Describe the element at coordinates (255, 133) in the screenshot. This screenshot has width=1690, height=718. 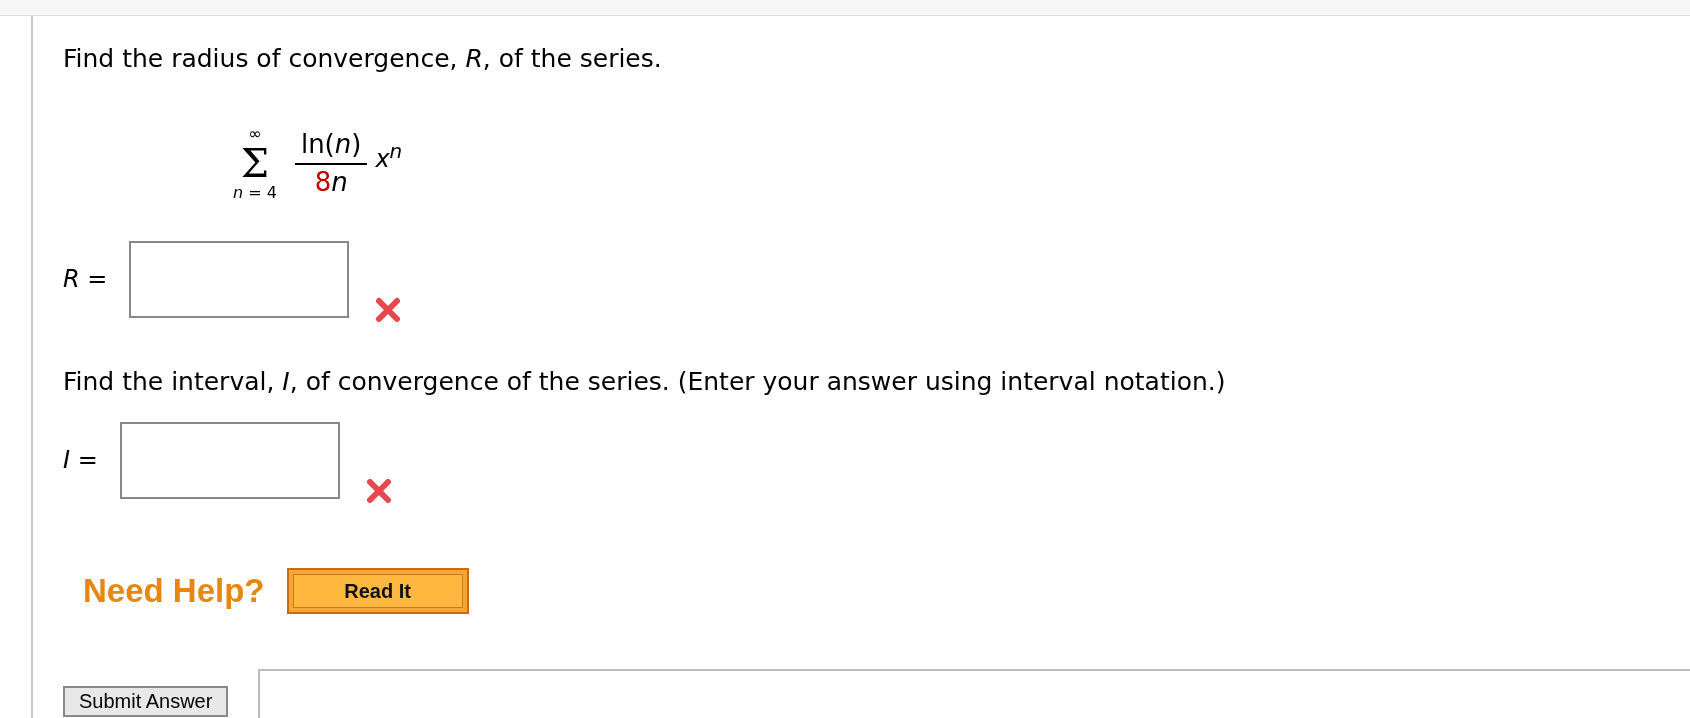
I see `upper-limit: ∞` at that location.